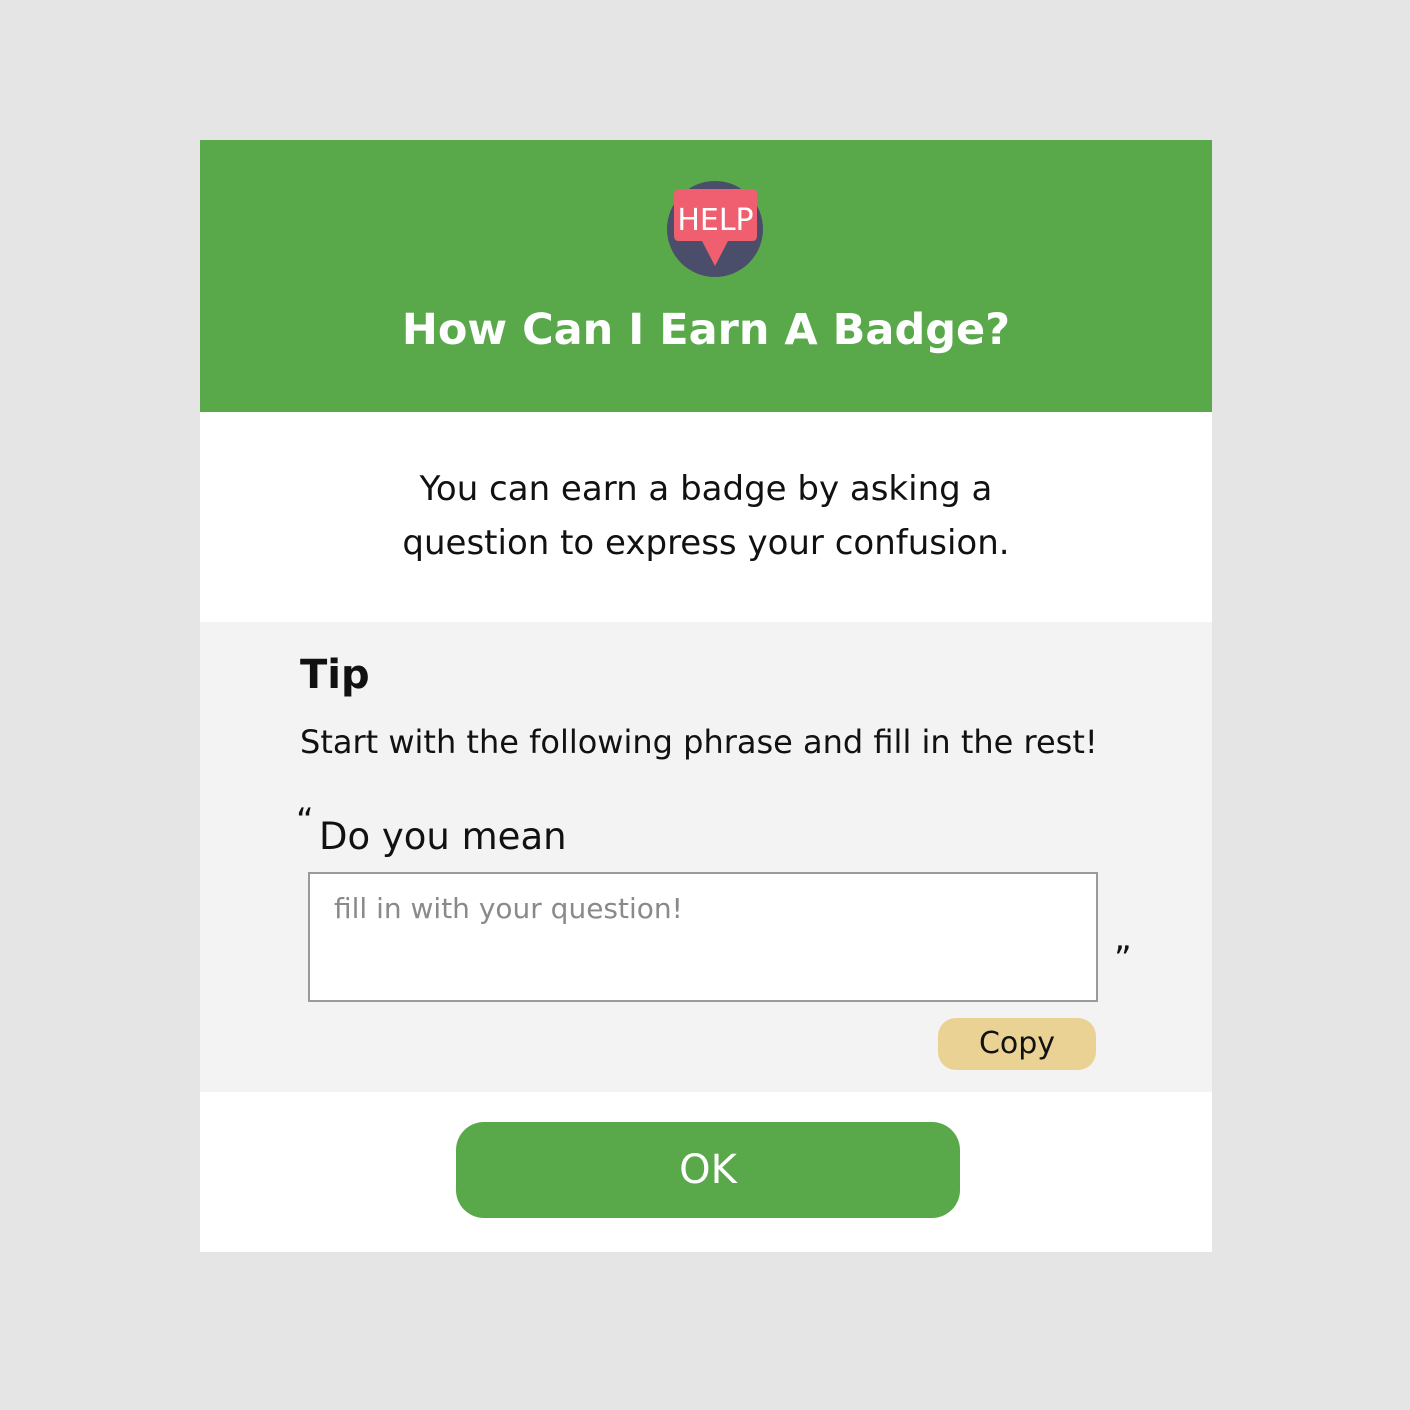  I want to click on question-input, so click(703, 937).